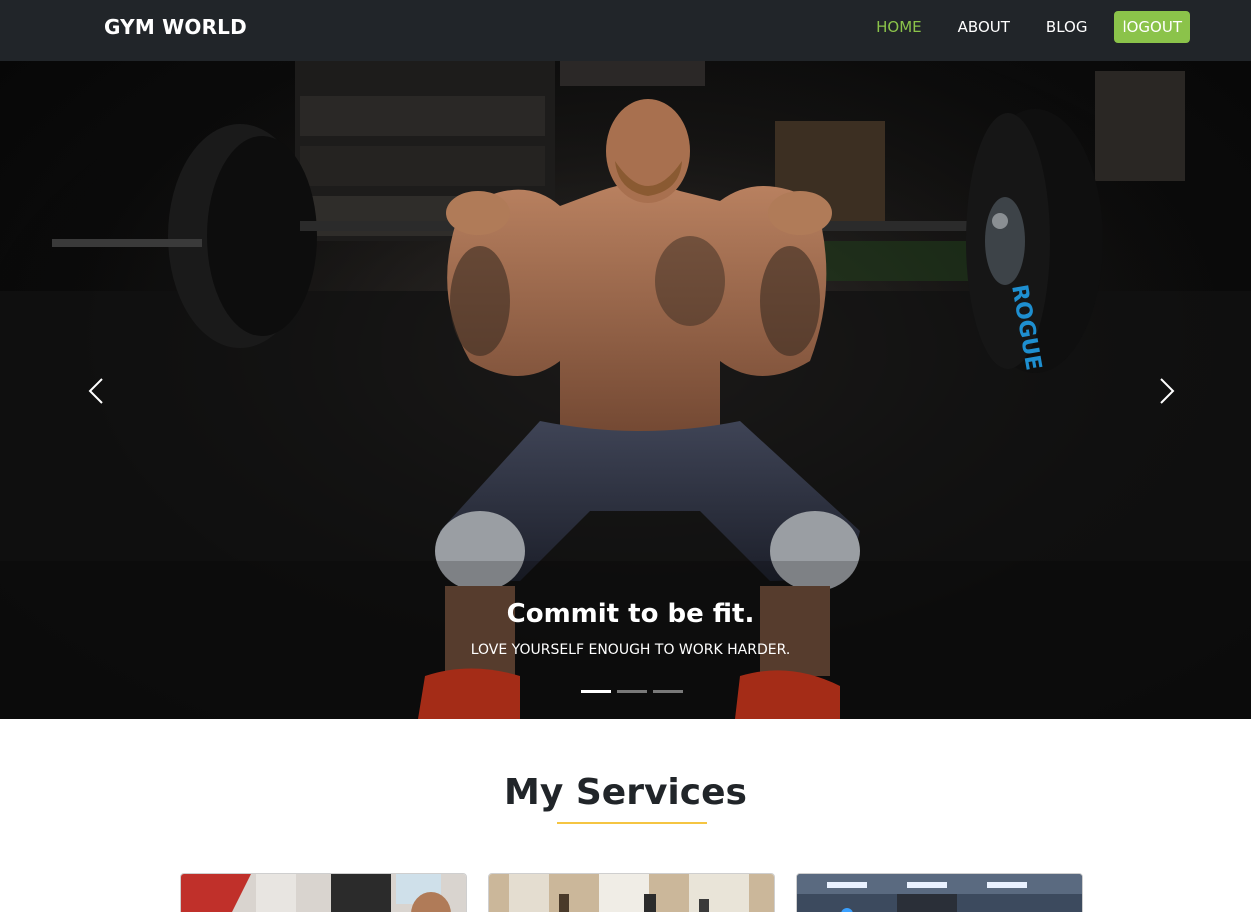  What do you see at coordinates (1015, 27) in the screenshot?
I see `nav-links: HOME ABOUT BLOG lOGOUT` at bounding box center [1015, 27].